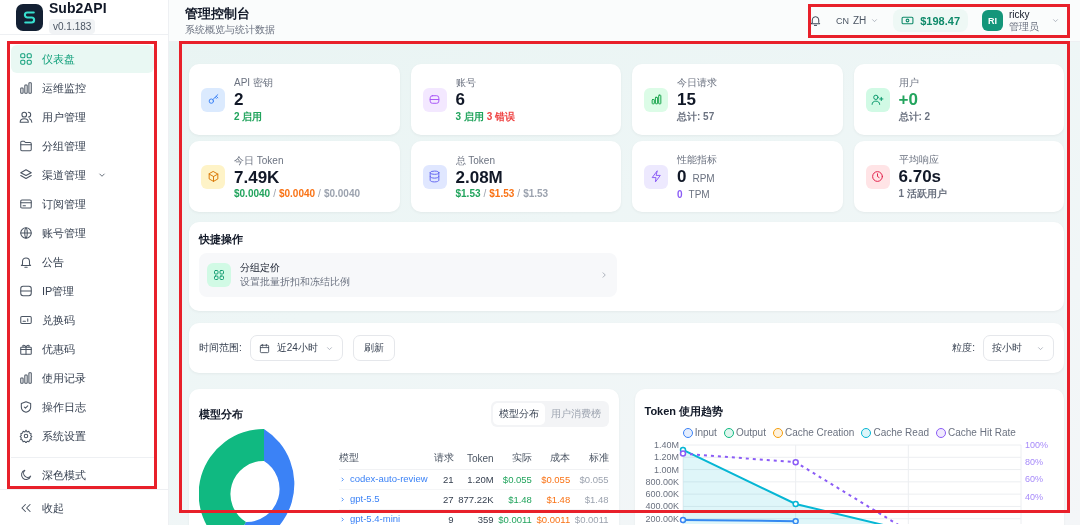 The height and width of the screenshot is (525, 1080). I want to click on axis-label: 800.00K, so click(661, 481).